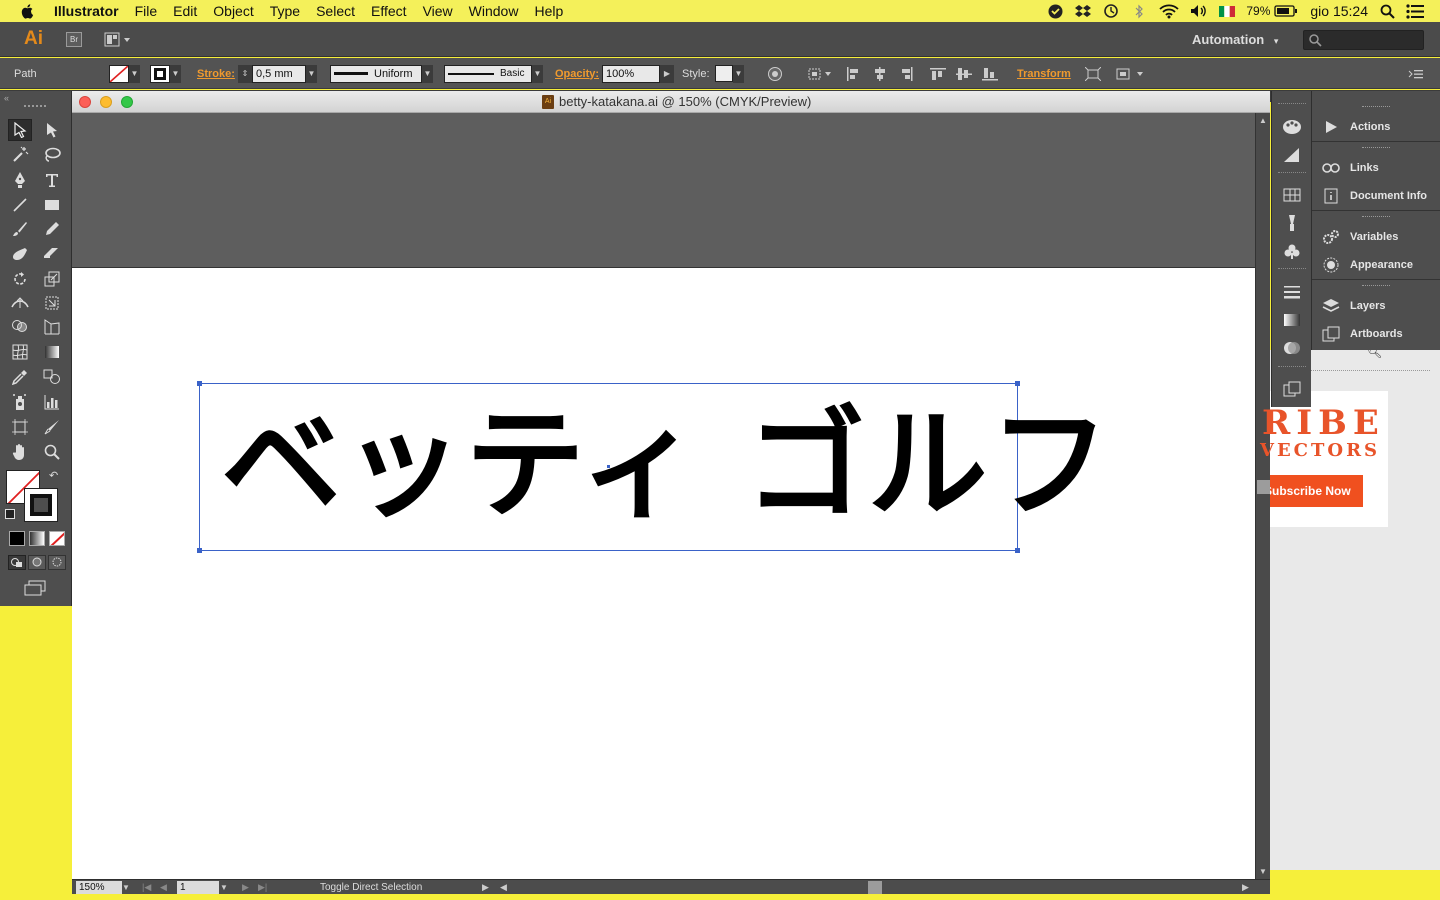 The width and height of the screenshot is (1440, 900). I want to click on evernote-icon, so click(1055, 11).